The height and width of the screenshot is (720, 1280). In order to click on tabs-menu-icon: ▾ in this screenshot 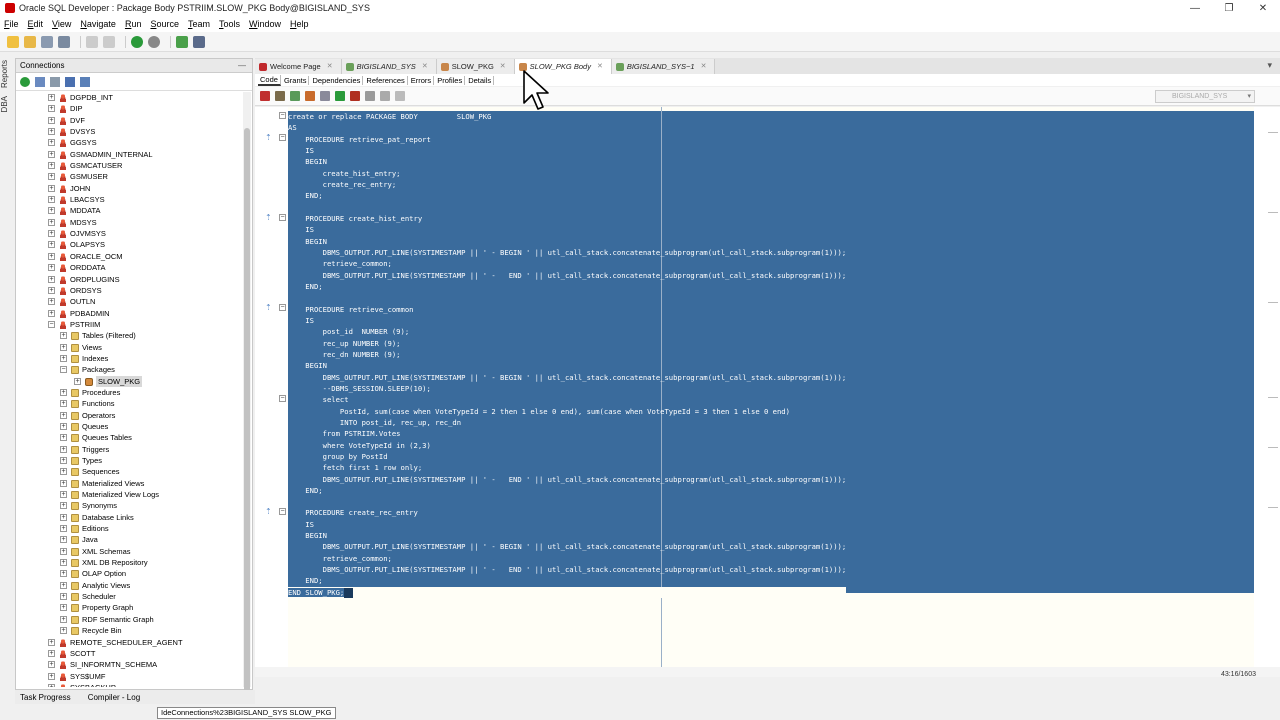, I will do `click(1269, 65)`.